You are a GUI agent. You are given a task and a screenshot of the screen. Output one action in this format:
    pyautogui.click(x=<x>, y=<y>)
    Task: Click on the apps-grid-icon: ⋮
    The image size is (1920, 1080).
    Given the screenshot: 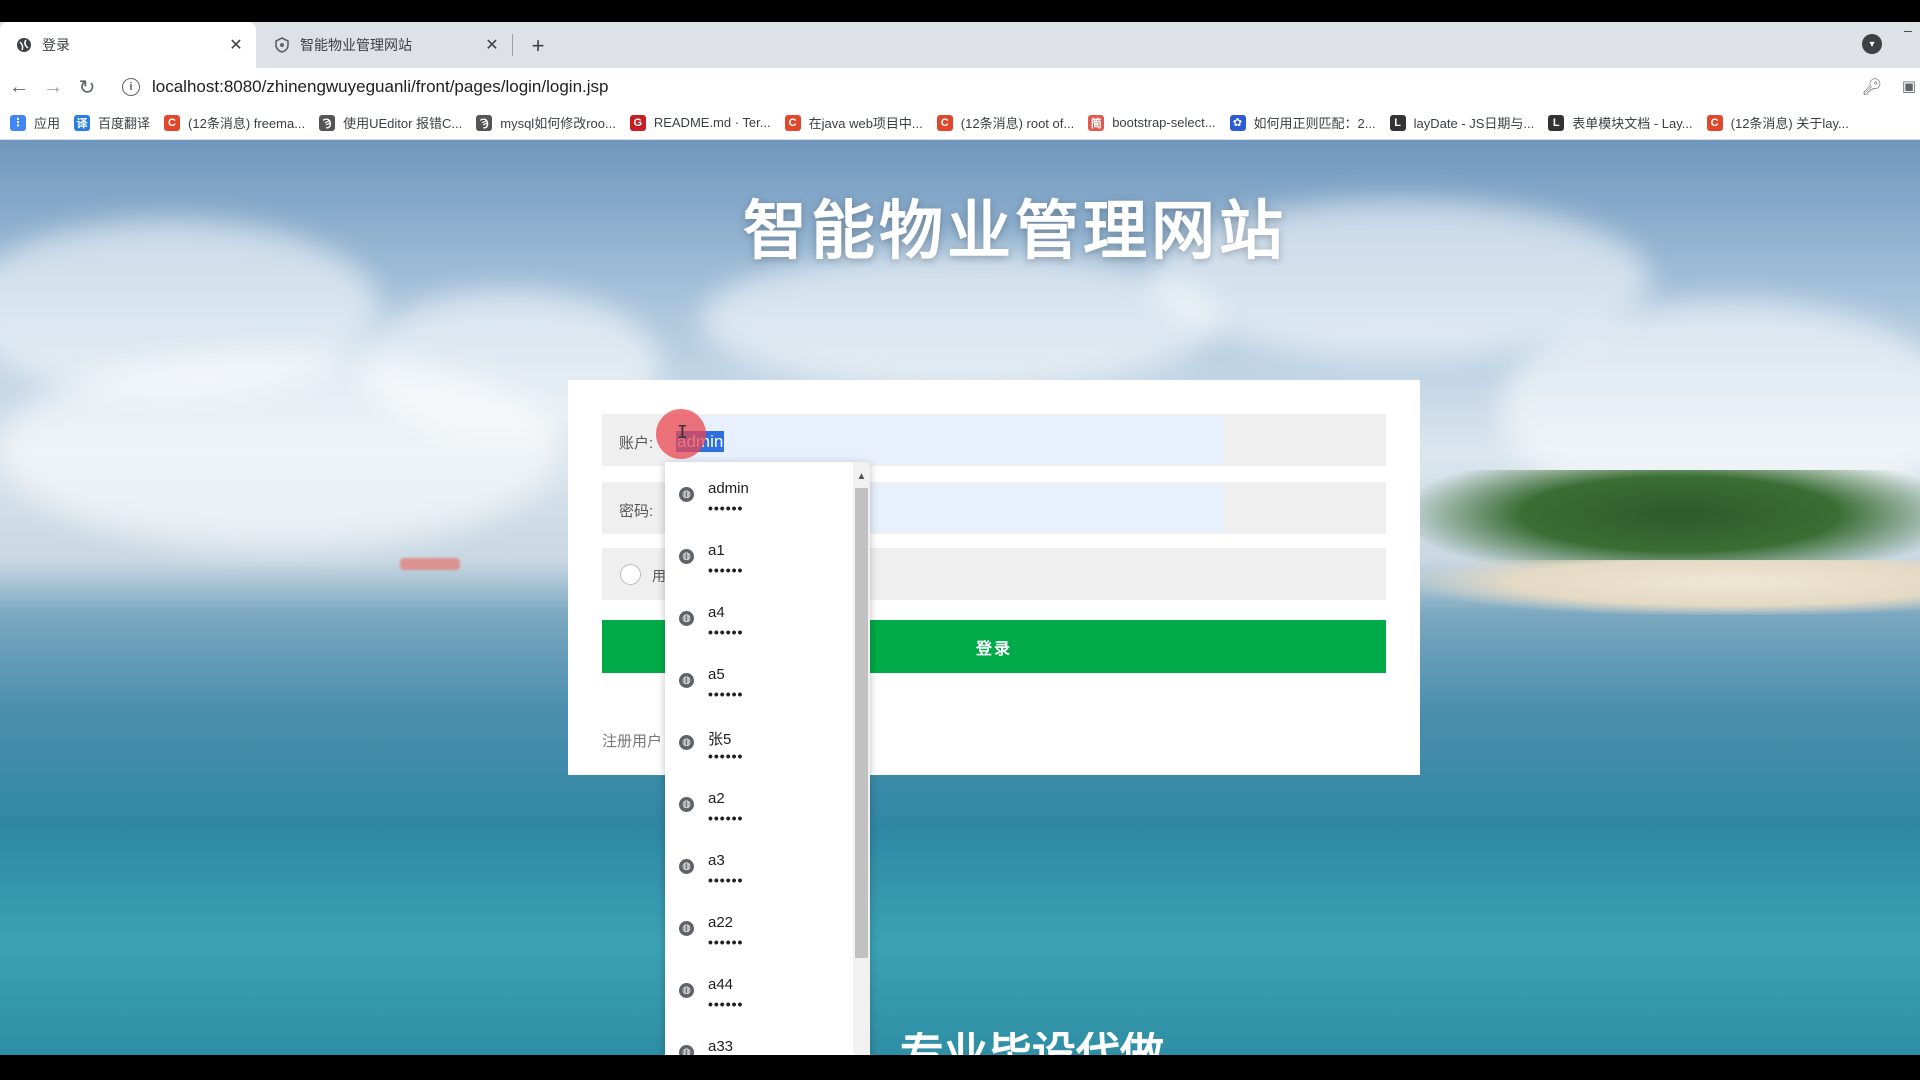 What is the action you would take?
    pyautogui.click(x=18, y=122)
    